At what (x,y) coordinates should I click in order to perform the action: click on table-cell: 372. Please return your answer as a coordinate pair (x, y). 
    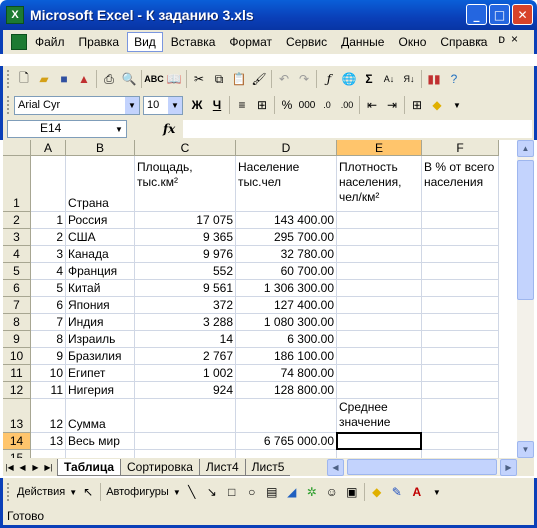
    Looking at the image, I should click on (185, 305).